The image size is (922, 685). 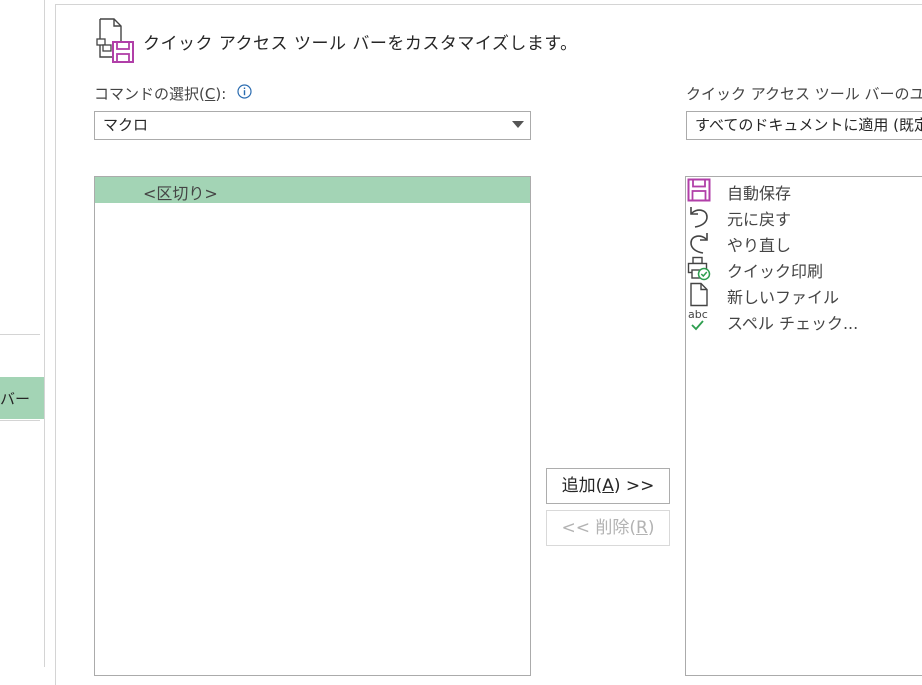 What do you see at coordinates (759, 193) in the screenshot?
I see `list-item-label: 自動保存` at bounding box center [759, 193].